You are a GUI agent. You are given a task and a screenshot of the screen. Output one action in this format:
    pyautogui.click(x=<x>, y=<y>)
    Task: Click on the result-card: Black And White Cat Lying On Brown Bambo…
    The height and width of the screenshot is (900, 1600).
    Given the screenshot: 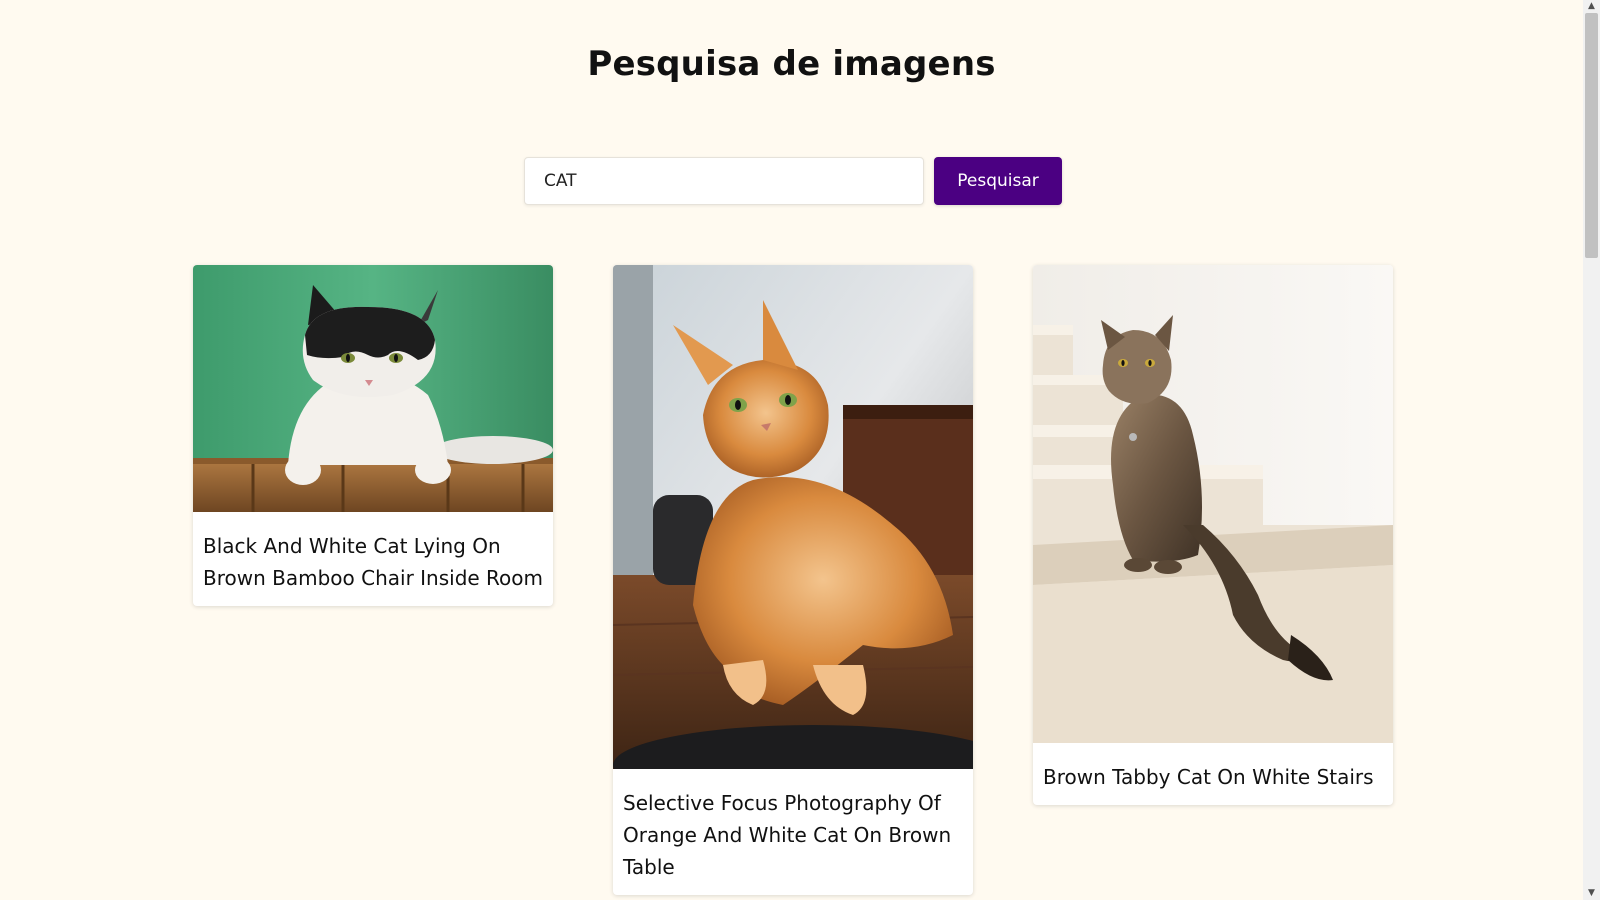 What is the action you would take?
    pyautogui.click(x=373, y=435)
    